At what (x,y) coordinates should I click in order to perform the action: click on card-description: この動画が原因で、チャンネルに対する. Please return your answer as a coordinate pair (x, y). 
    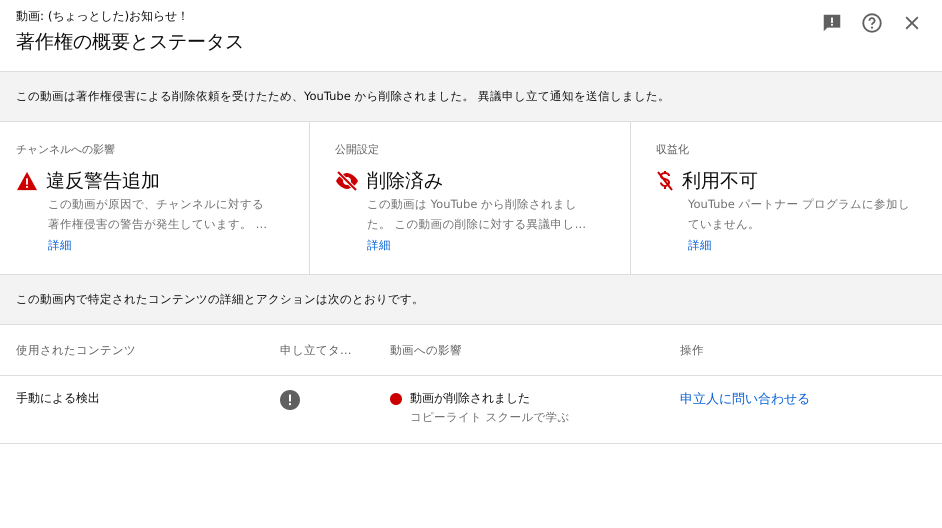
    Looking at the image, I should click on (156, 204).